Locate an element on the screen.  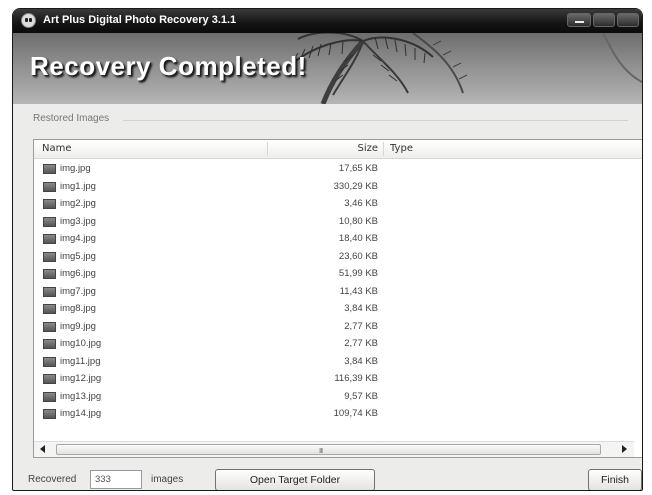
file-name: img10.jpg is located at coordinates (81, 343).